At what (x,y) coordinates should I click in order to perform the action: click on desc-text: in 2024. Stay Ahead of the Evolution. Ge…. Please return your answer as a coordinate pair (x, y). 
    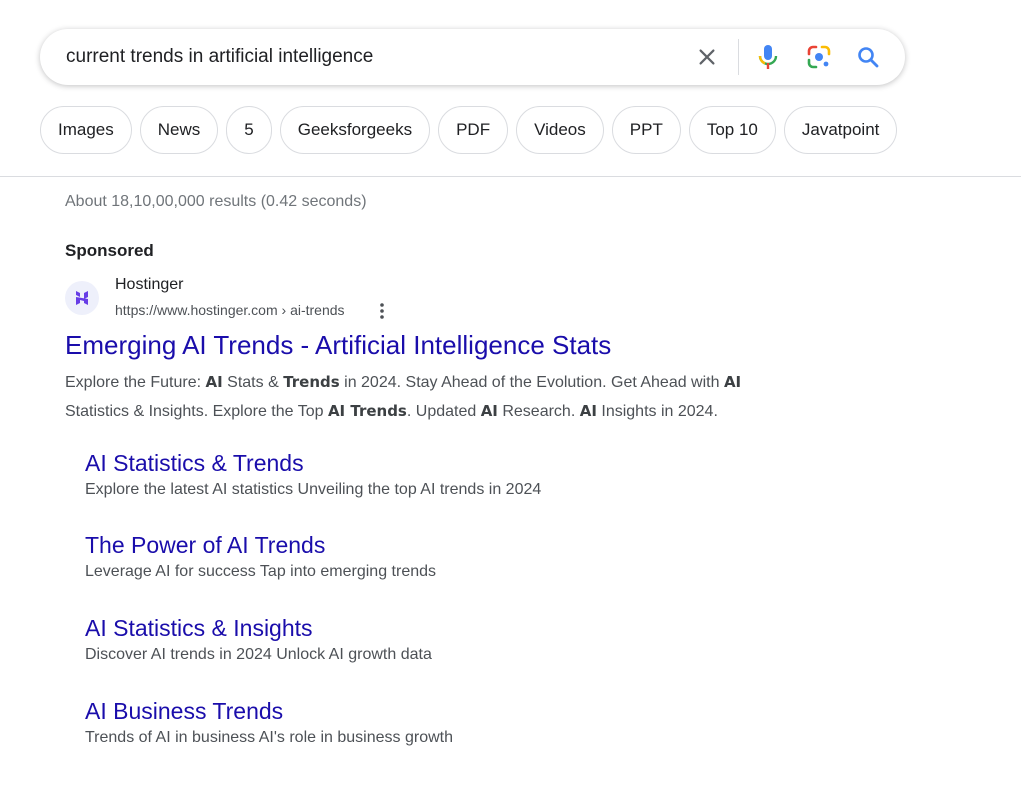
    Looking at the image, I should click on (531, 382).